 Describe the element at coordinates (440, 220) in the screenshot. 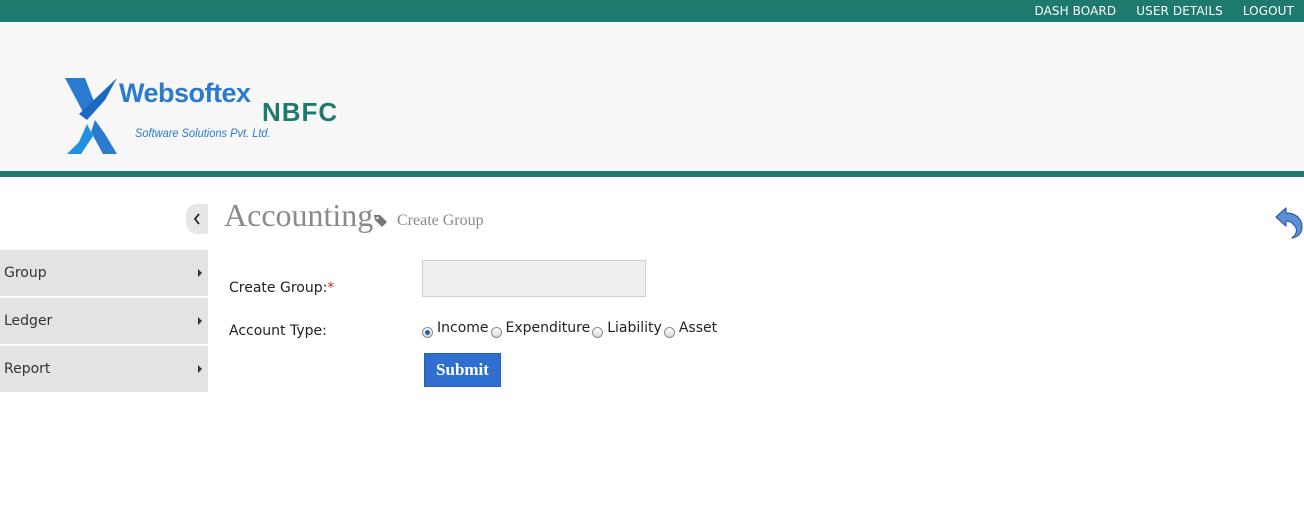

I see `breadcrumb: Create Group` at that location.